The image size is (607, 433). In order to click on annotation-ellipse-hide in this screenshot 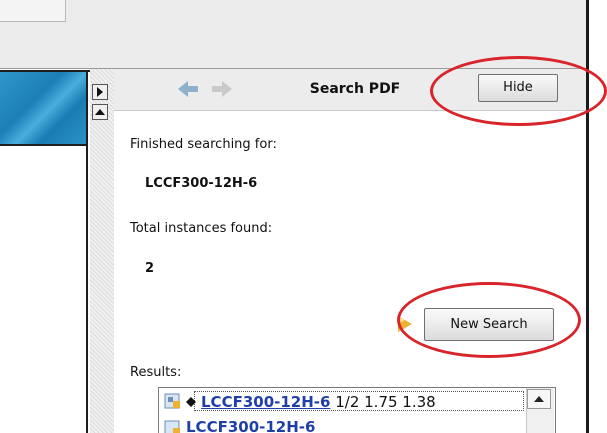, I will do `click(518, 91)`.